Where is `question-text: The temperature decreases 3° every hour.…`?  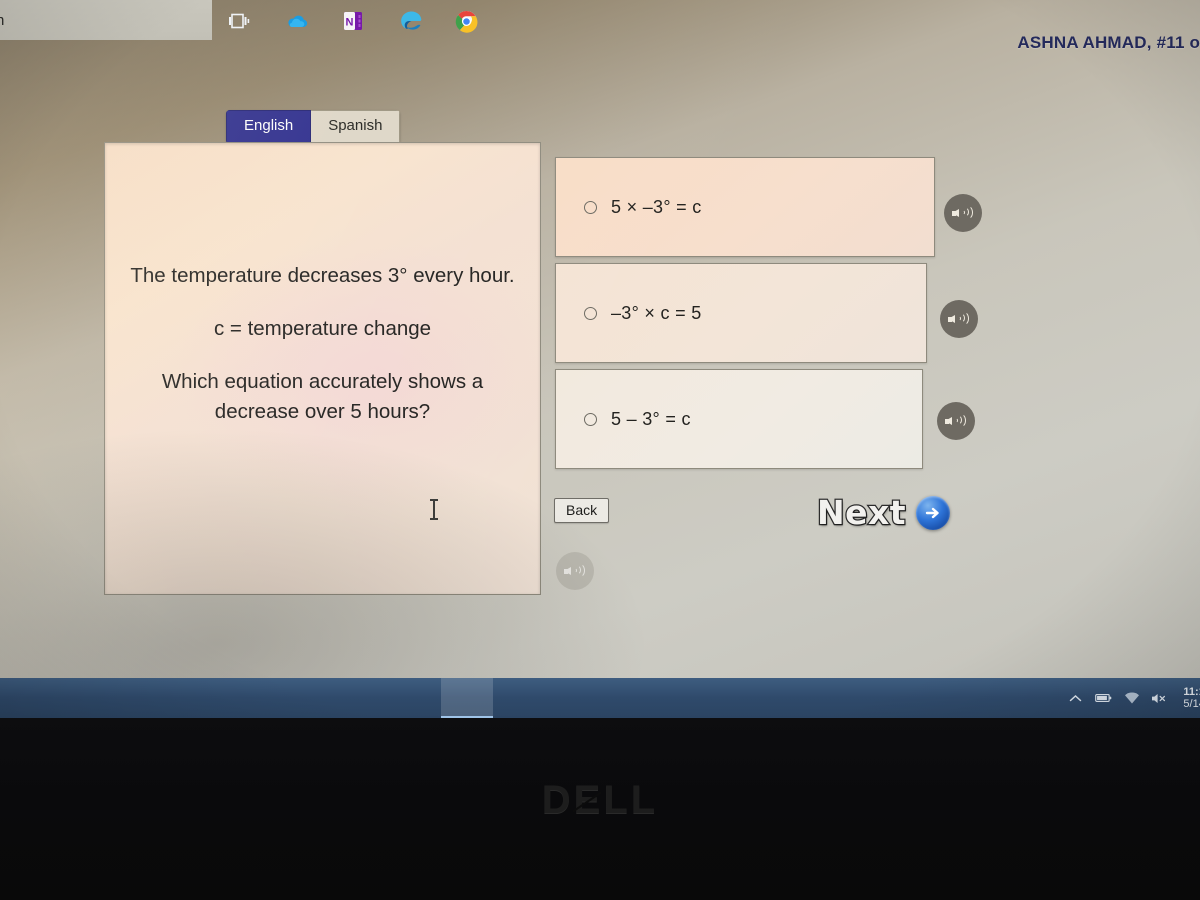
question-text: The temperature decreases 3° every hour.… is located at coordinates (322, 344).